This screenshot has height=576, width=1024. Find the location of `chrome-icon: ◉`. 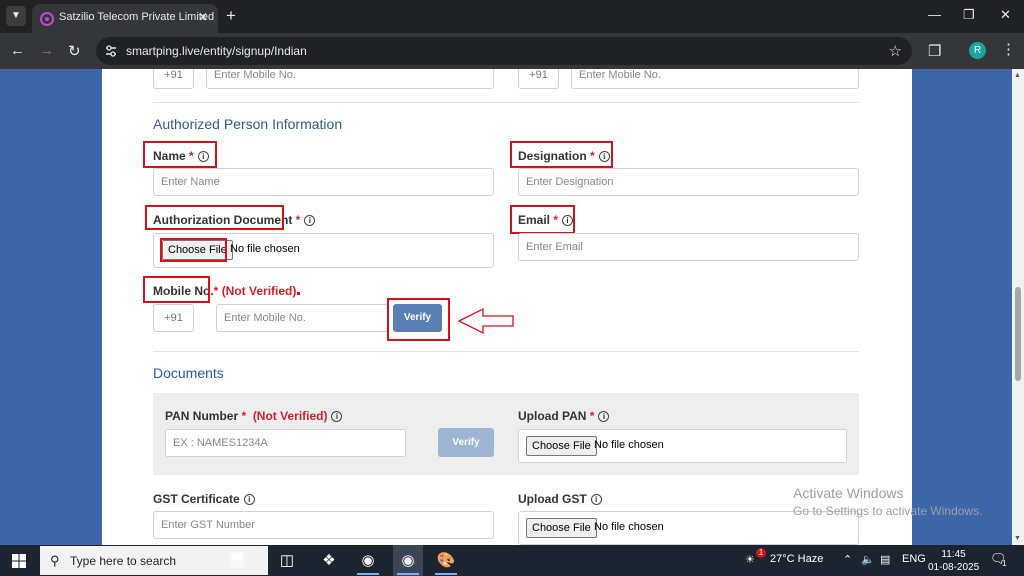

chrome-icon: ◉ is located at coordinates (368, 561).